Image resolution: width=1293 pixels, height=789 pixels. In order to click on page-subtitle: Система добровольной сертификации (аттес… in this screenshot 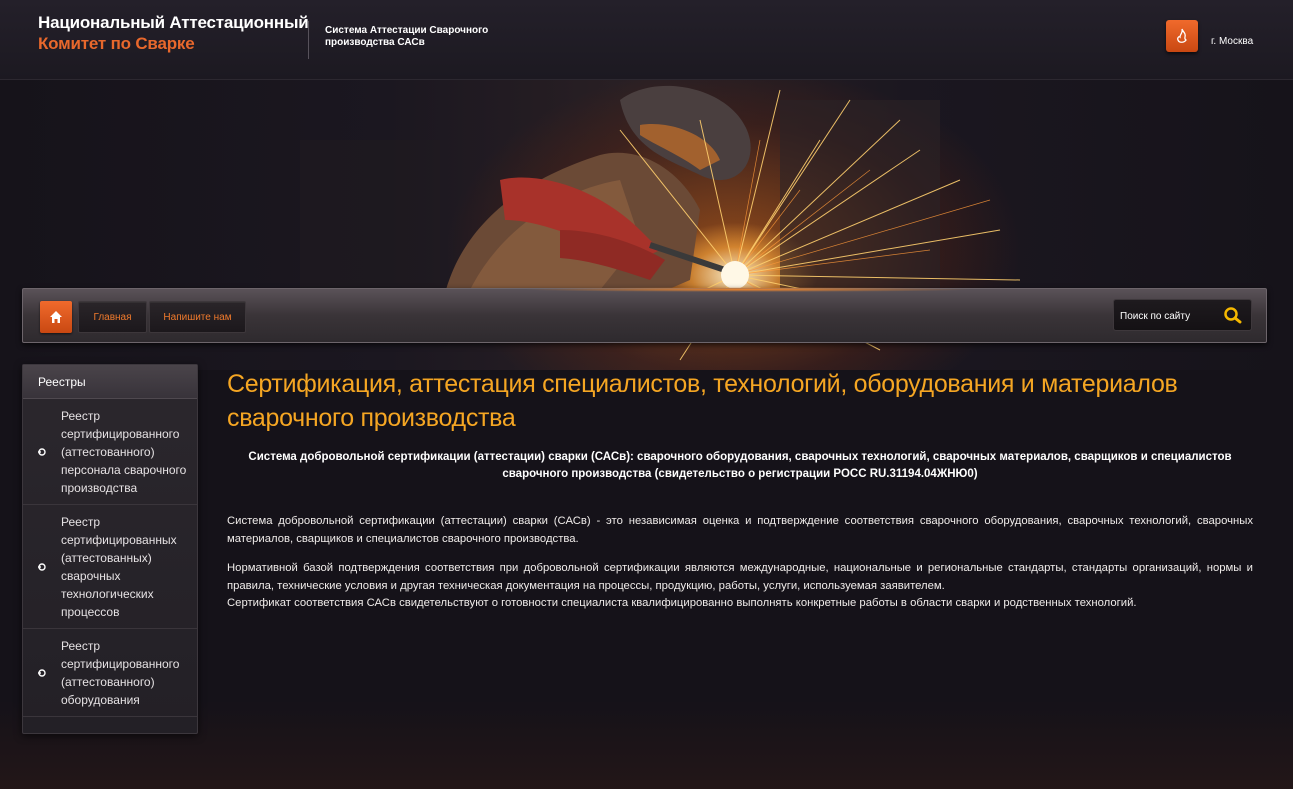, I will do `click(740, 465)`.